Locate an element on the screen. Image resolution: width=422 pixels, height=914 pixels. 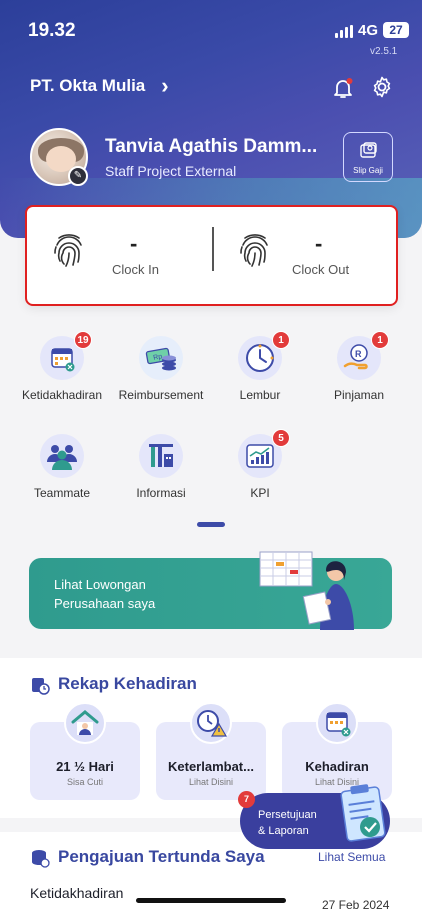
clock-divider is located at coordinates (213, 249).